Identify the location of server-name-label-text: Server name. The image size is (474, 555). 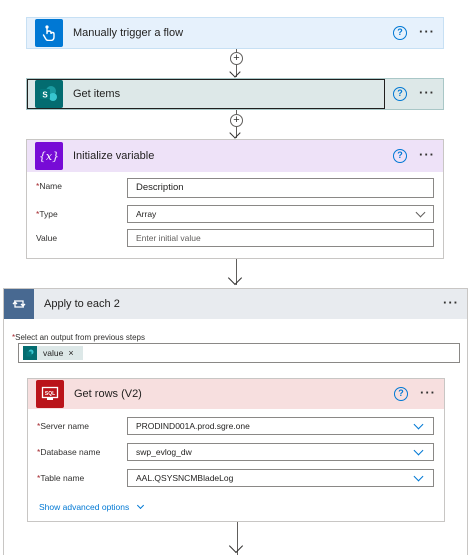
(64, 426).